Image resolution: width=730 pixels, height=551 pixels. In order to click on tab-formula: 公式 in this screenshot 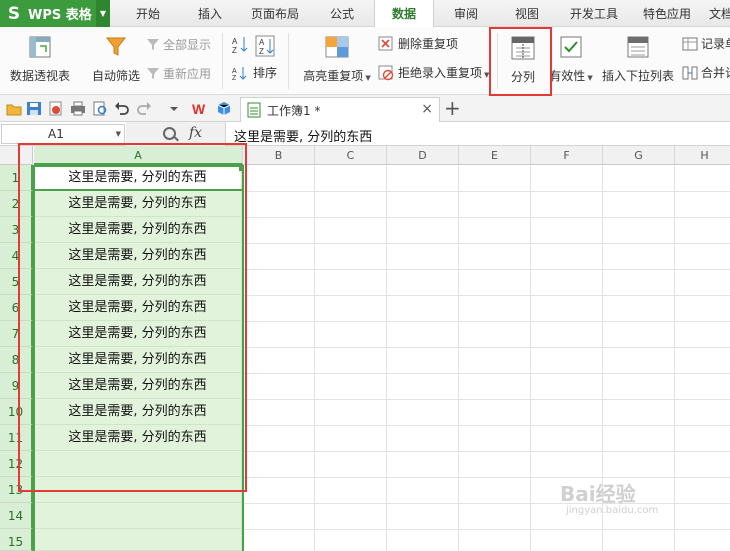, I will do `click(342, 13)`.